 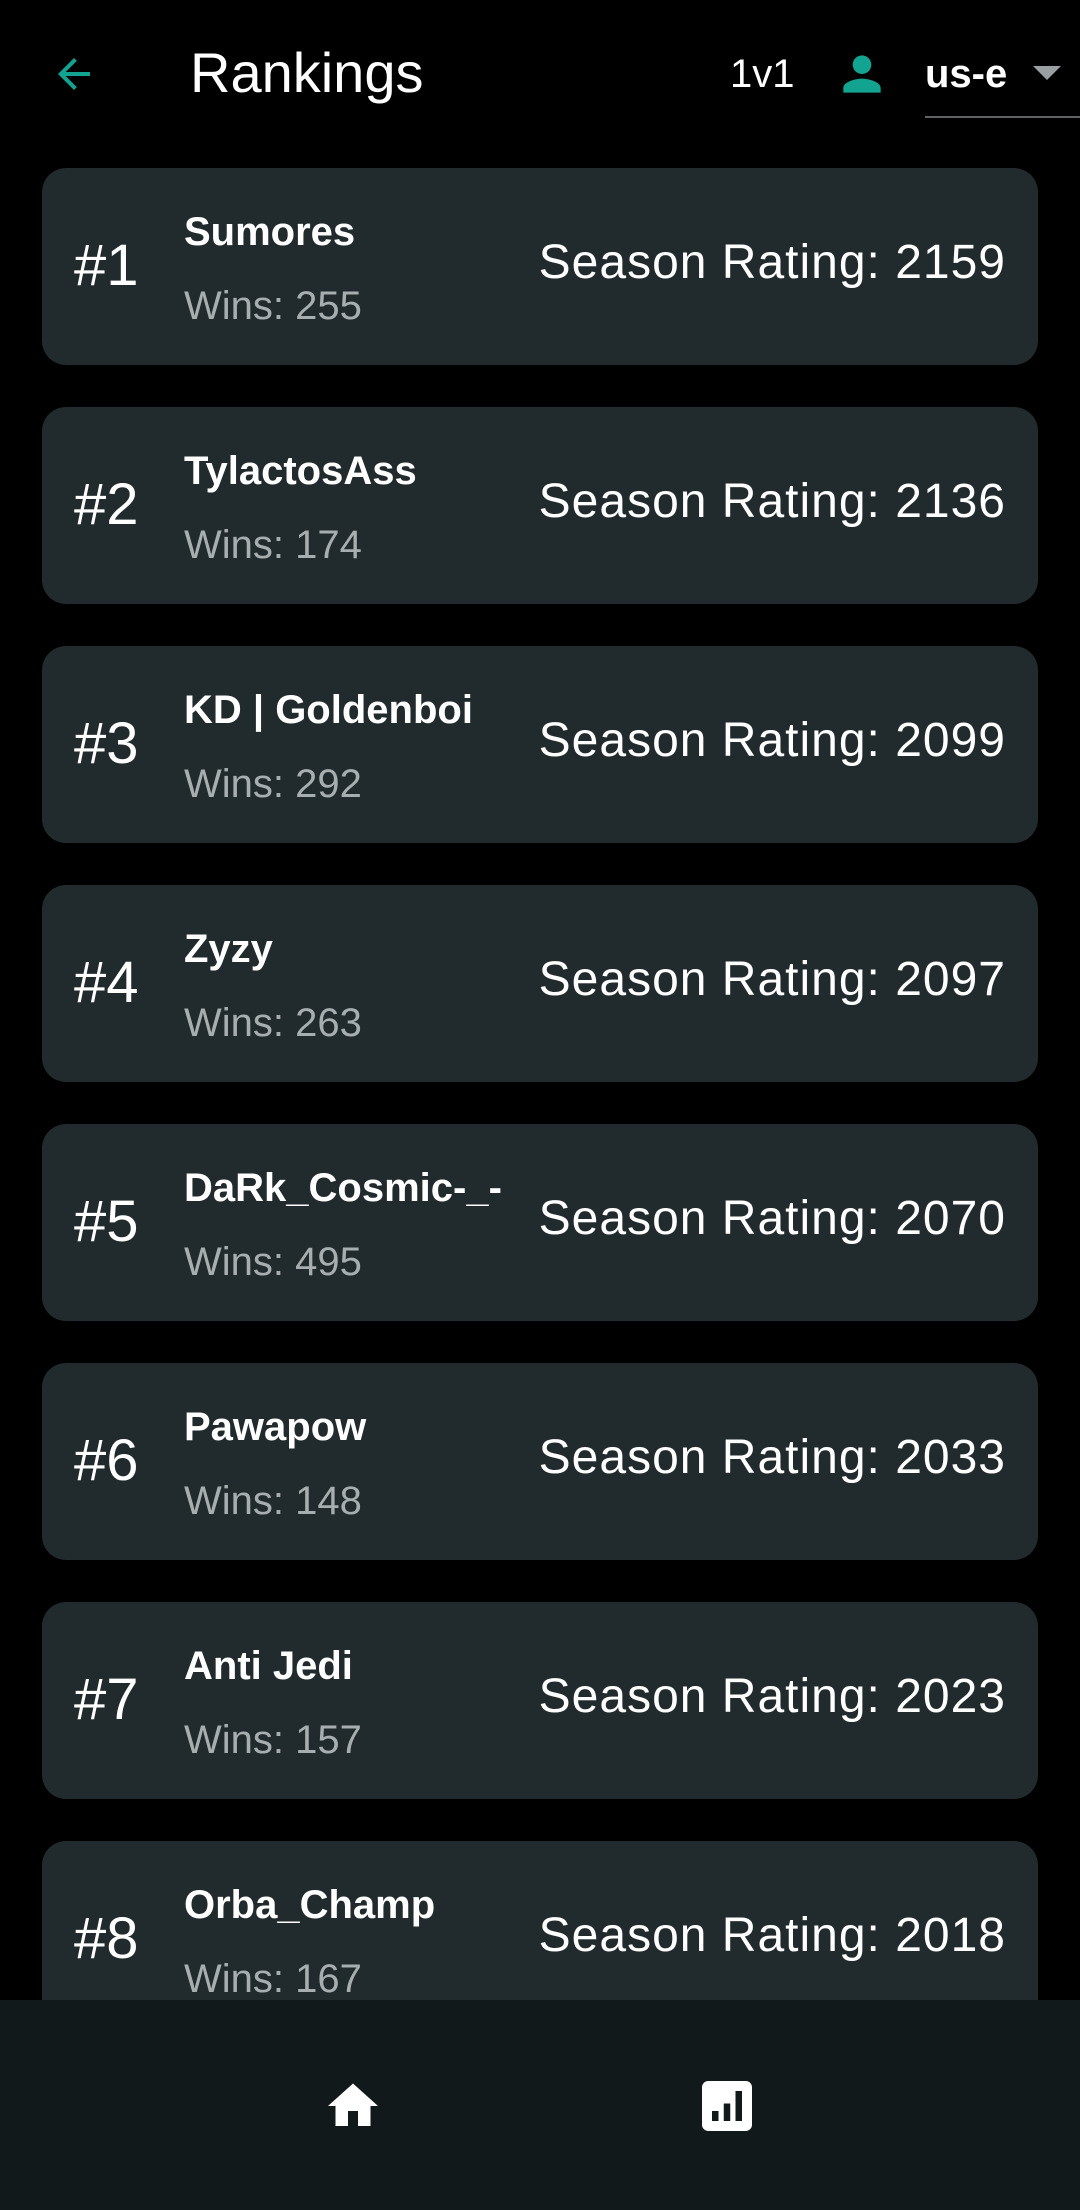 I want to click on back-button, so click(x=74, y=74).